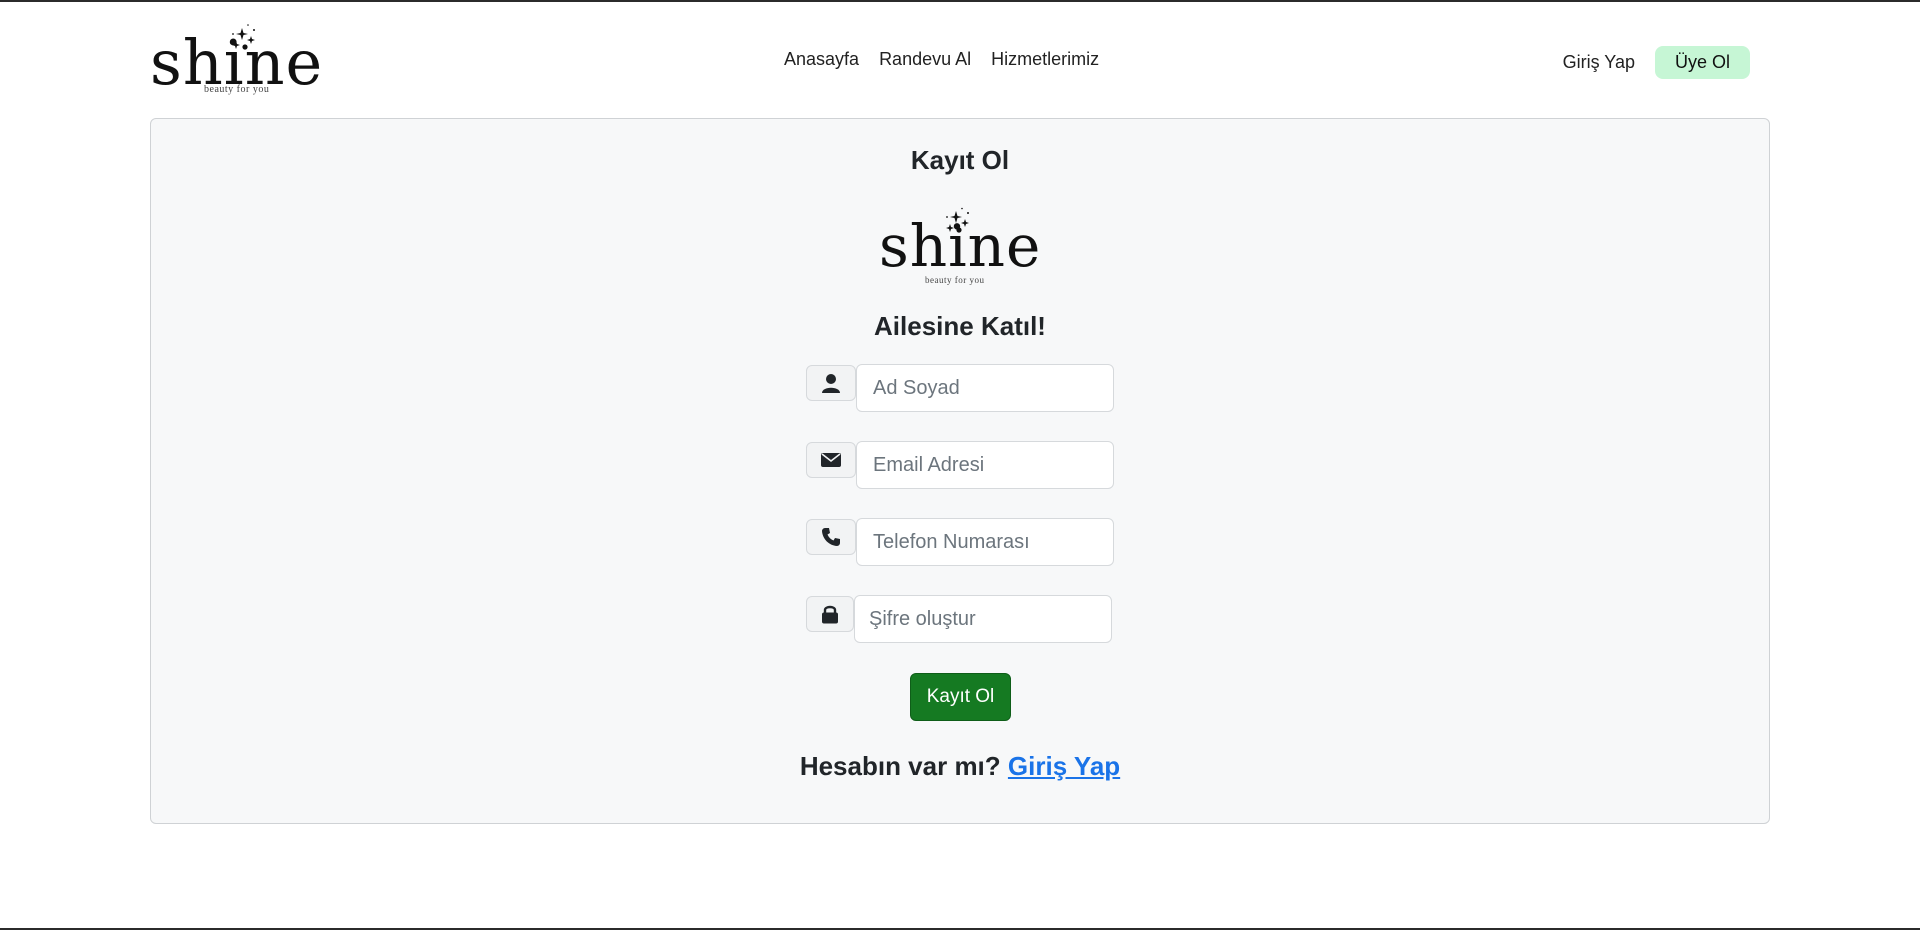 Image resolution: width=1920 pixels, height=930 pixels. I want to click on phone-input, so click(985, 542).